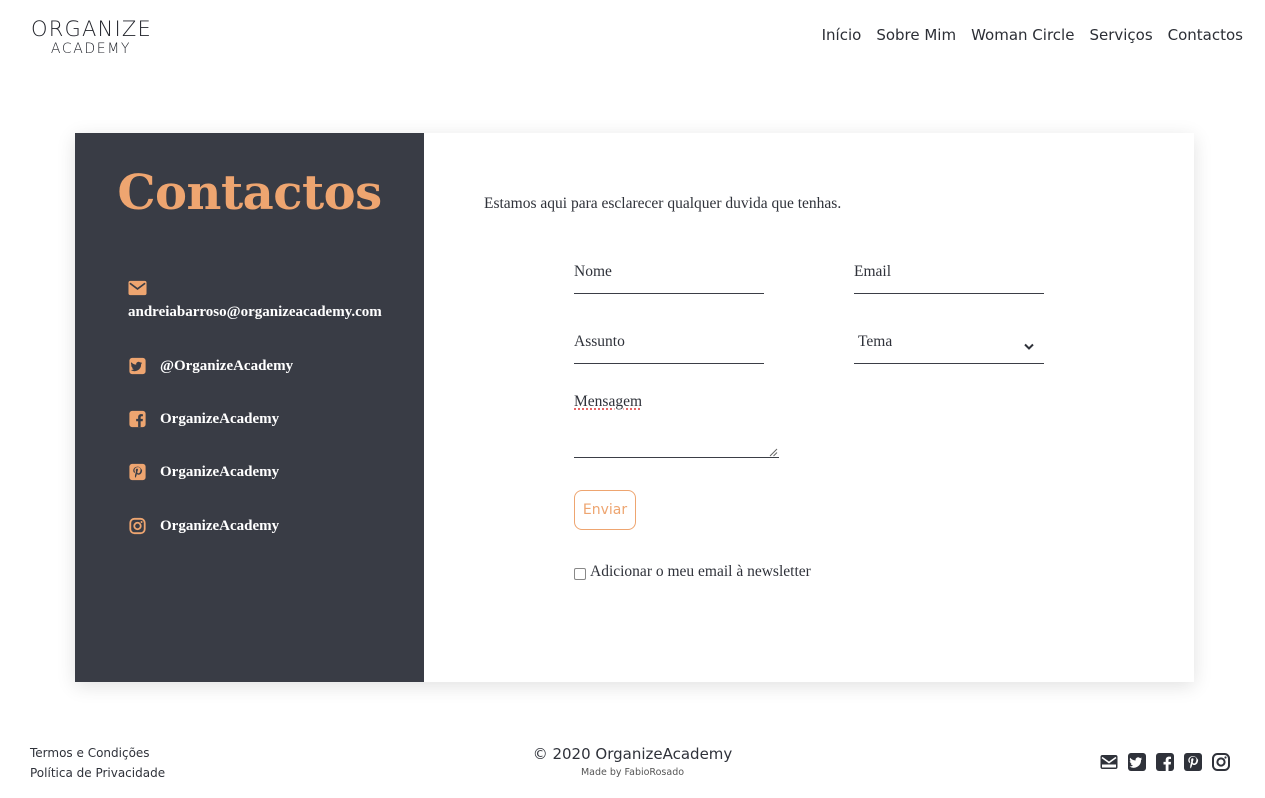  Describe the element at coordinates (676, 425) in the screenshot. I see `message-textarea: Mensagem` at that location.